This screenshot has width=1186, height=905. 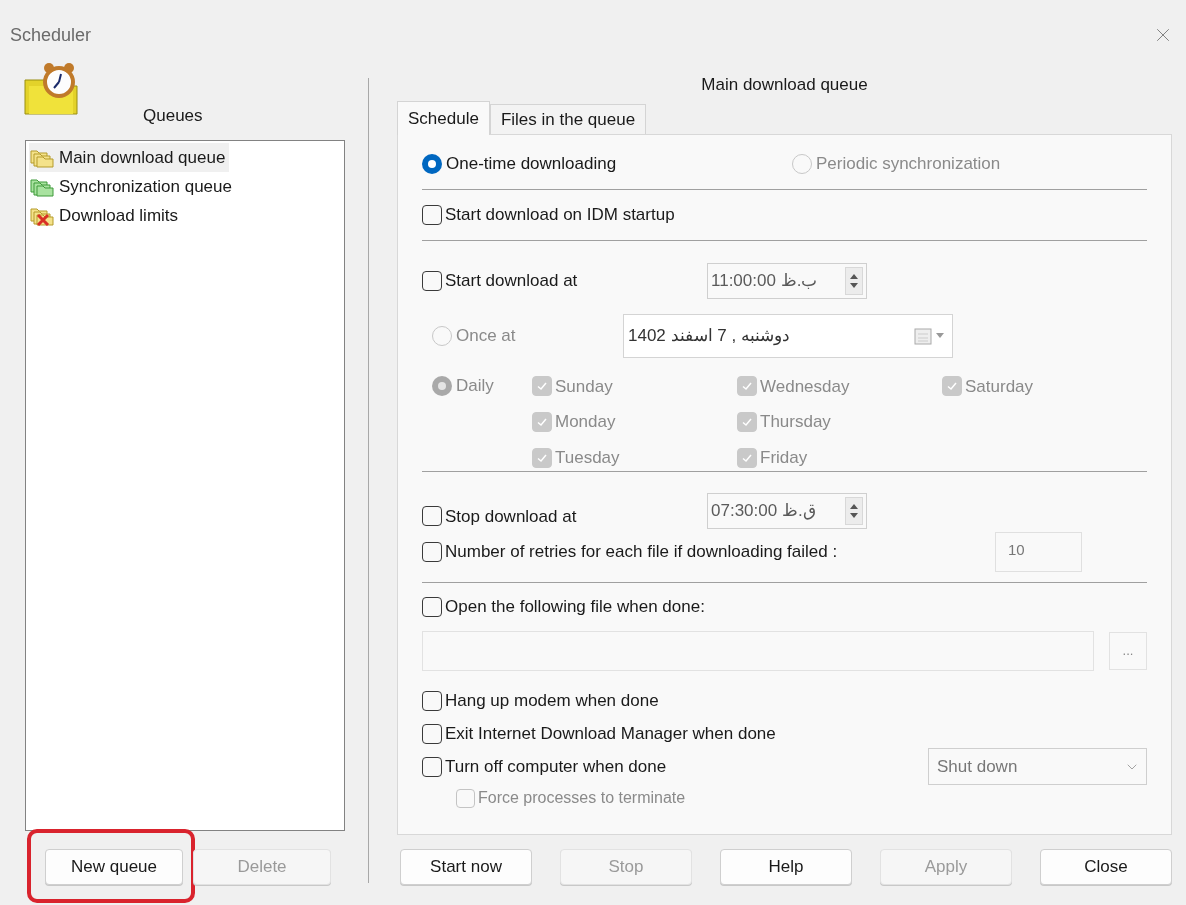 What do you see at coordinates (556, 766) in the screenshot?
I see `checkbox-label: Turn off computer when done` at bounding box center [556, 766].